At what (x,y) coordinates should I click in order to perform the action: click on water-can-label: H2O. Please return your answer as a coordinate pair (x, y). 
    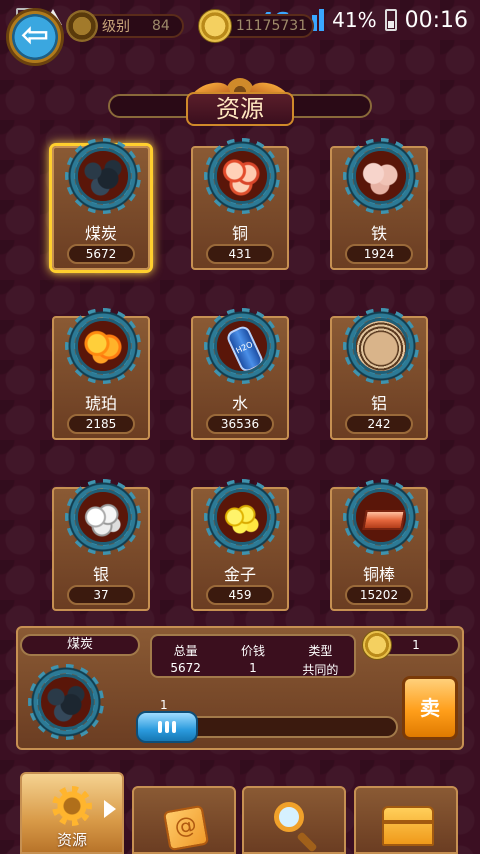
    Looking at the image, I should click on (244, 347).